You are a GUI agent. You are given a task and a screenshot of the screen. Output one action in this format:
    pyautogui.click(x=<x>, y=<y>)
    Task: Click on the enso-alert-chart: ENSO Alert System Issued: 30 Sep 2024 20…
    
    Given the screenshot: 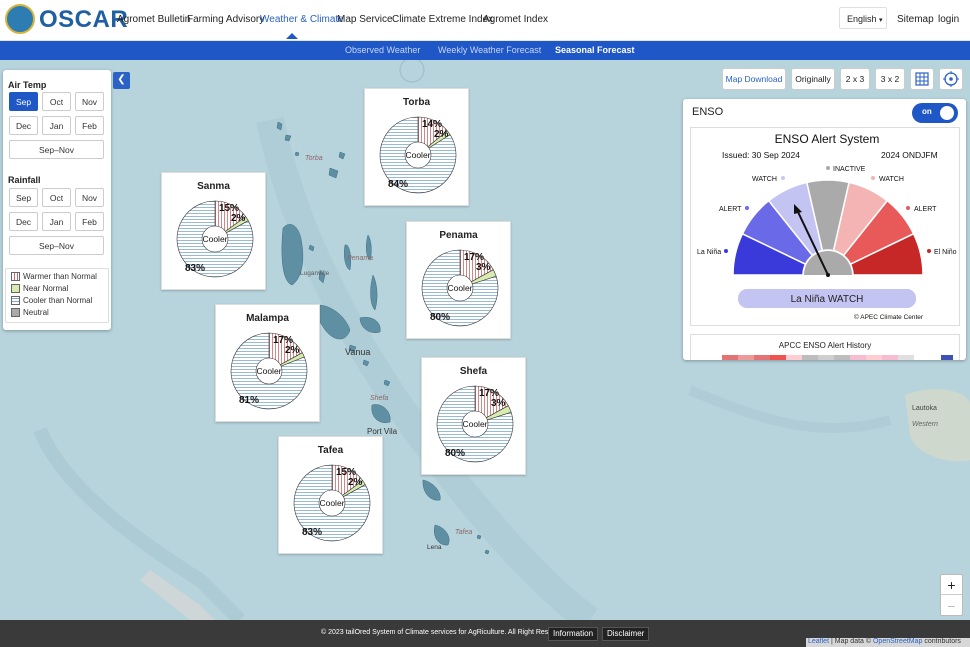 What is the action you would take?
    pyautogui.click(x=825, y=226)
    